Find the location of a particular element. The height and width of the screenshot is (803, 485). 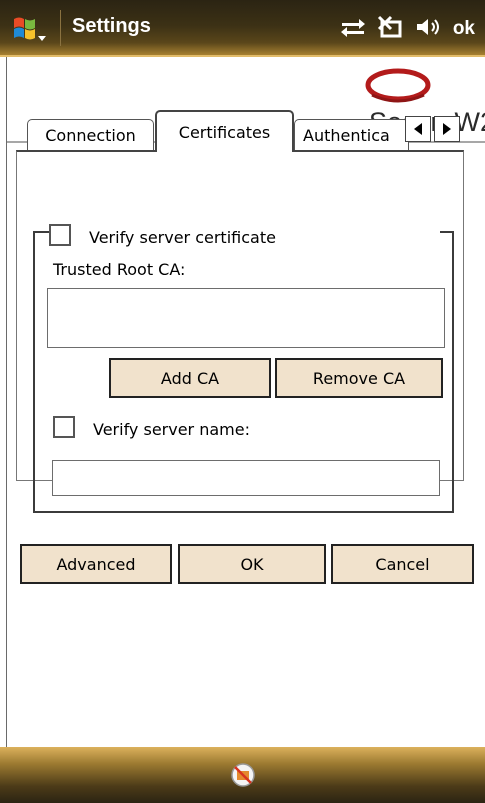

advanced-button: Advanced is located at coordinates (96, 564).